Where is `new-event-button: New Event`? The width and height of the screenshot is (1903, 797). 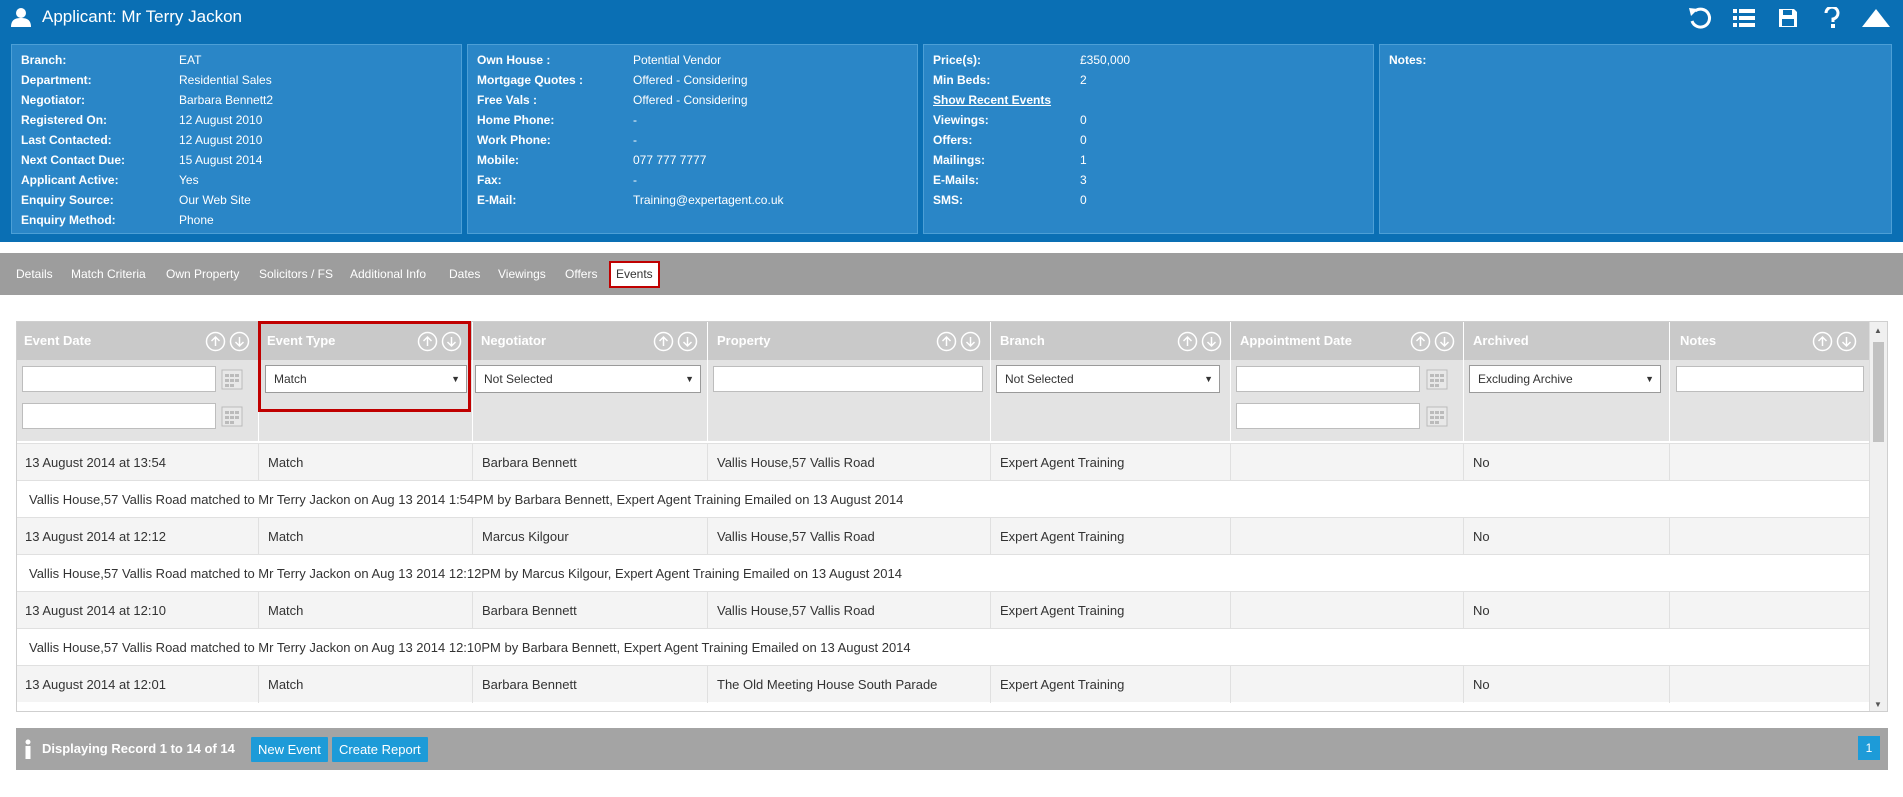
new-event-button: New Event is located at coordinates (289, 749).